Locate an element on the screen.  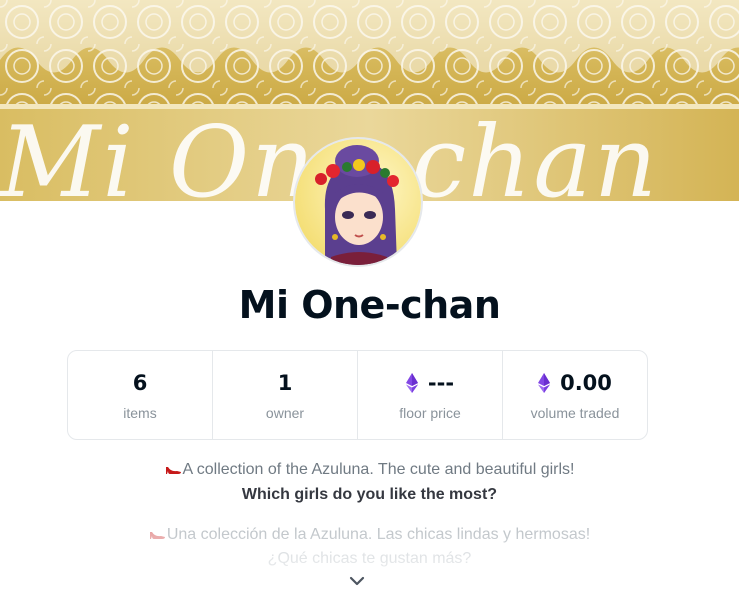
stat-volume-value: 0.00 is located at coordinates (586, 383).